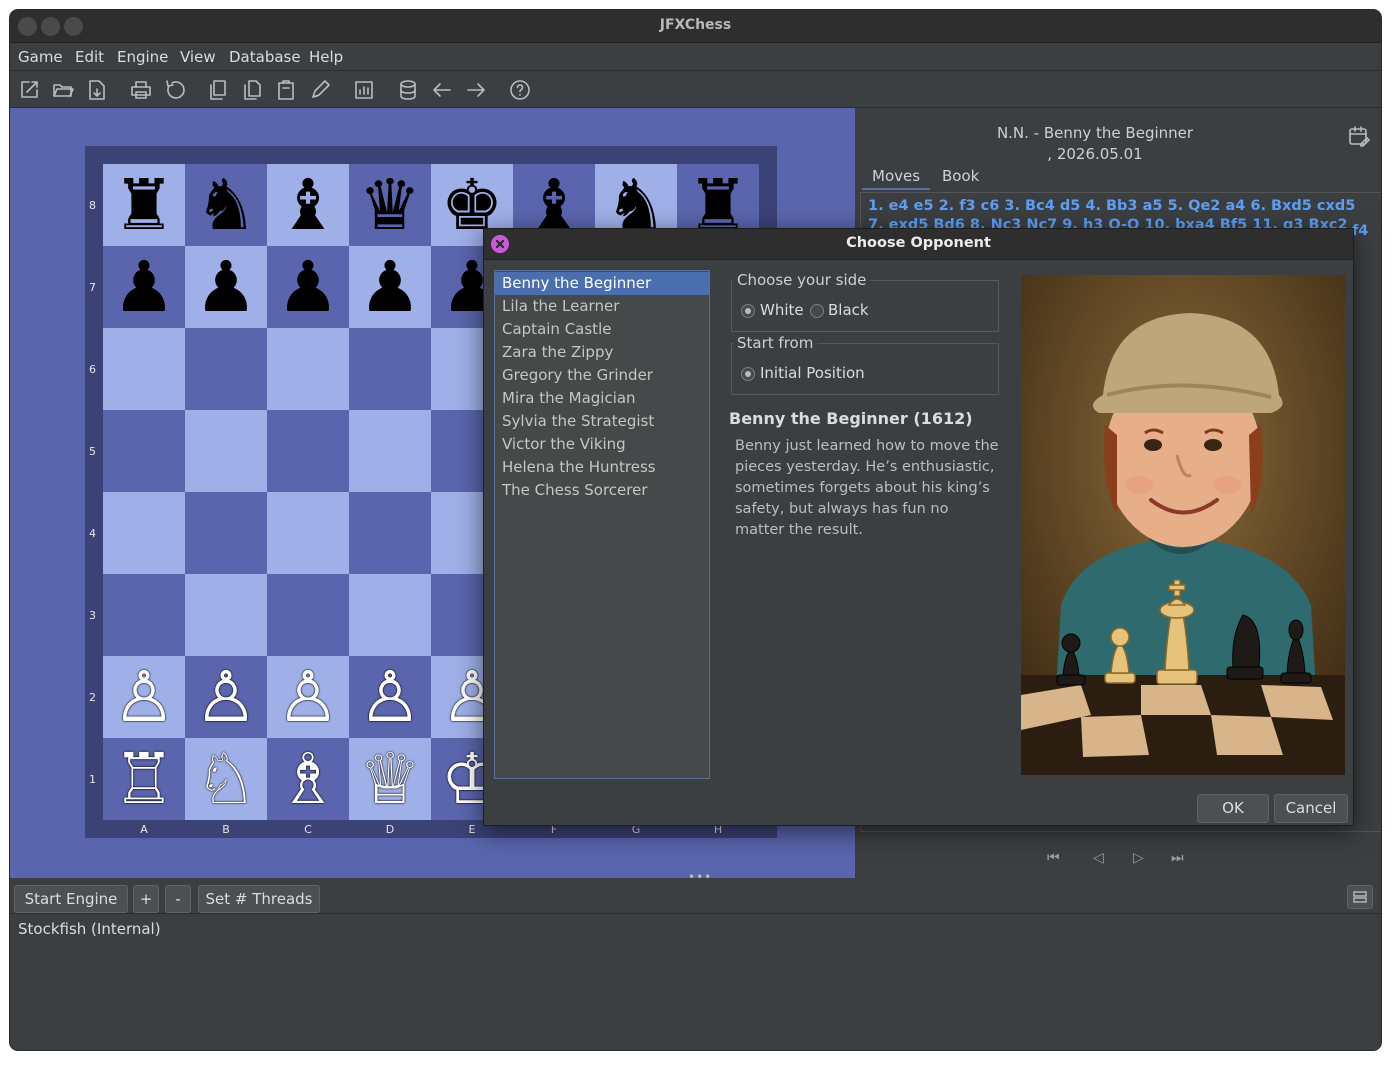  I want to click on ok-button: OK, so click(1233, 808).